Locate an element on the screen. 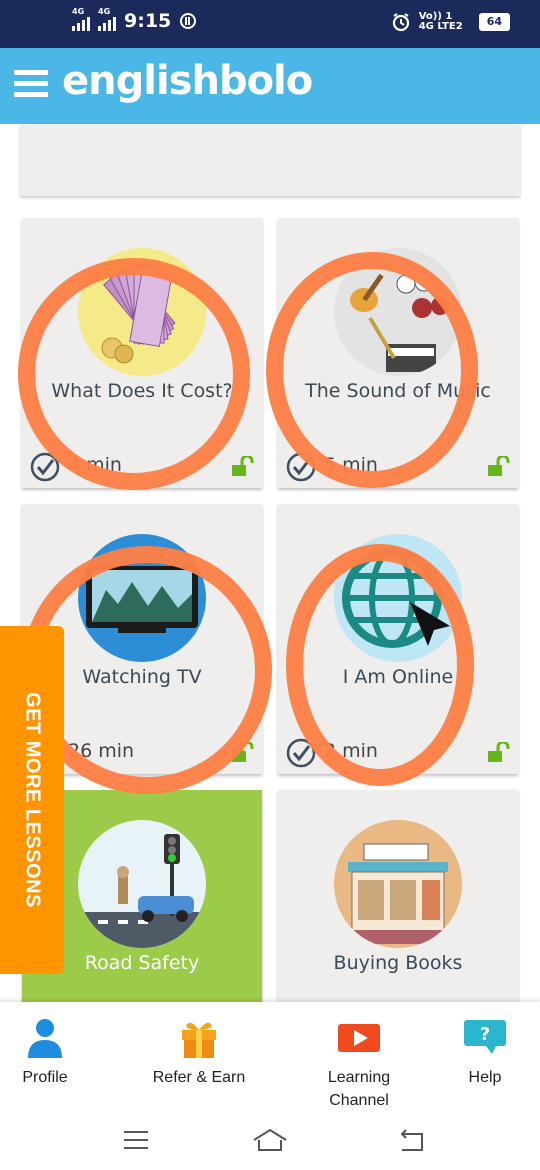 Image resolution: width=540 pixels, height=1170 pixels. nav-refer-earn: Refer & Earn is located at coordinates (199, 1052).